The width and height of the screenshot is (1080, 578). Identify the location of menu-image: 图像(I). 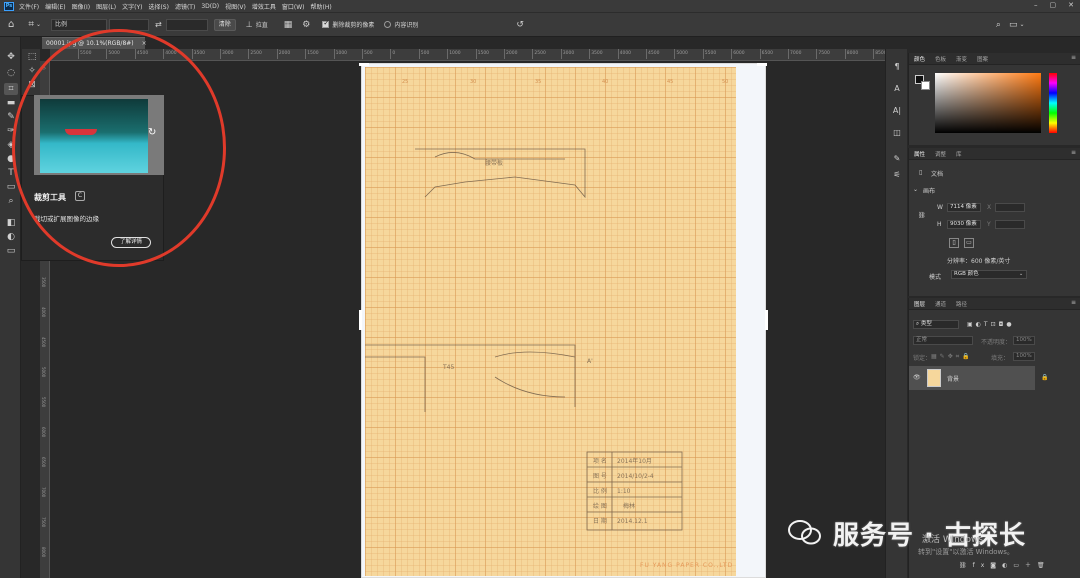
(81, 6).